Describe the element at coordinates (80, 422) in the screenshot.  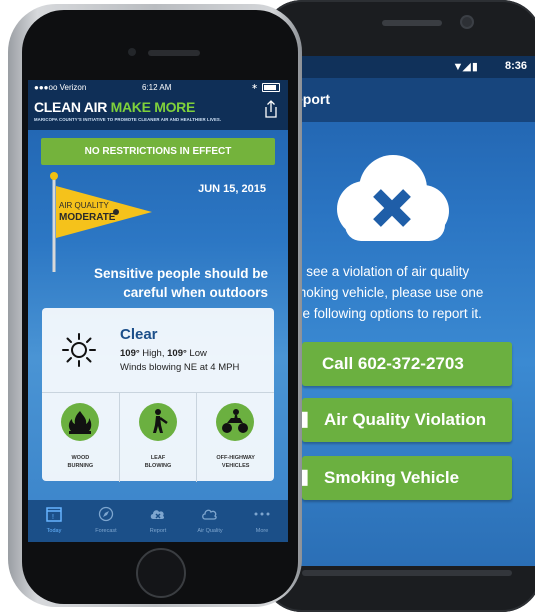
I see `fire-icon` at that location.